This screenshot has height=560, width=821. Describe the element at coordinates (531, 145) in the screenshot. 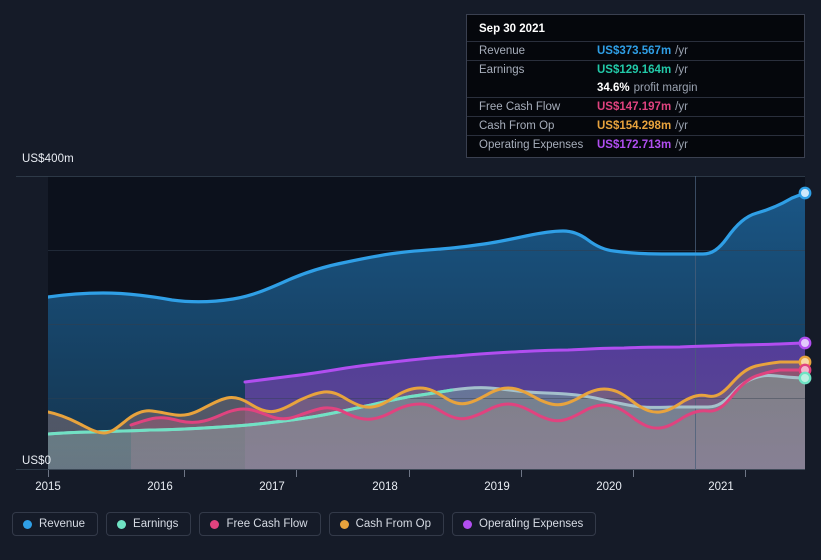

I see `tooltip-label-operating-expenses: Operating Expenses` at that location.